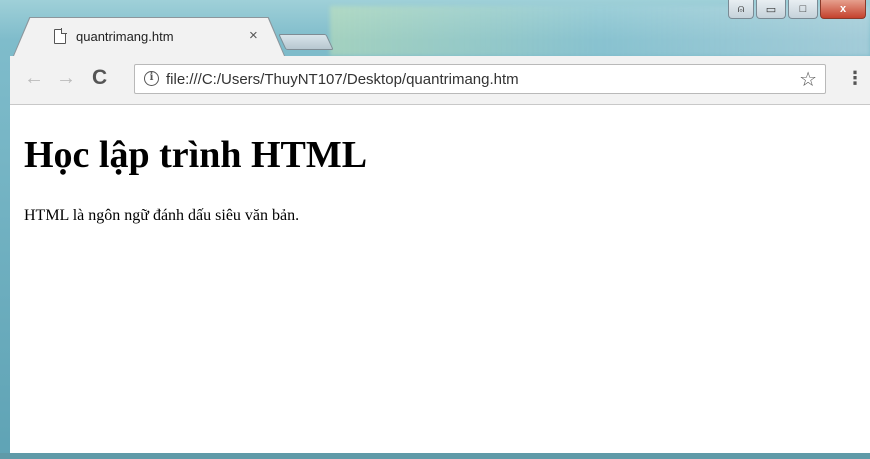 The image size is (870, 459). I want to click on maximize-icon: □, so click(803, 9).